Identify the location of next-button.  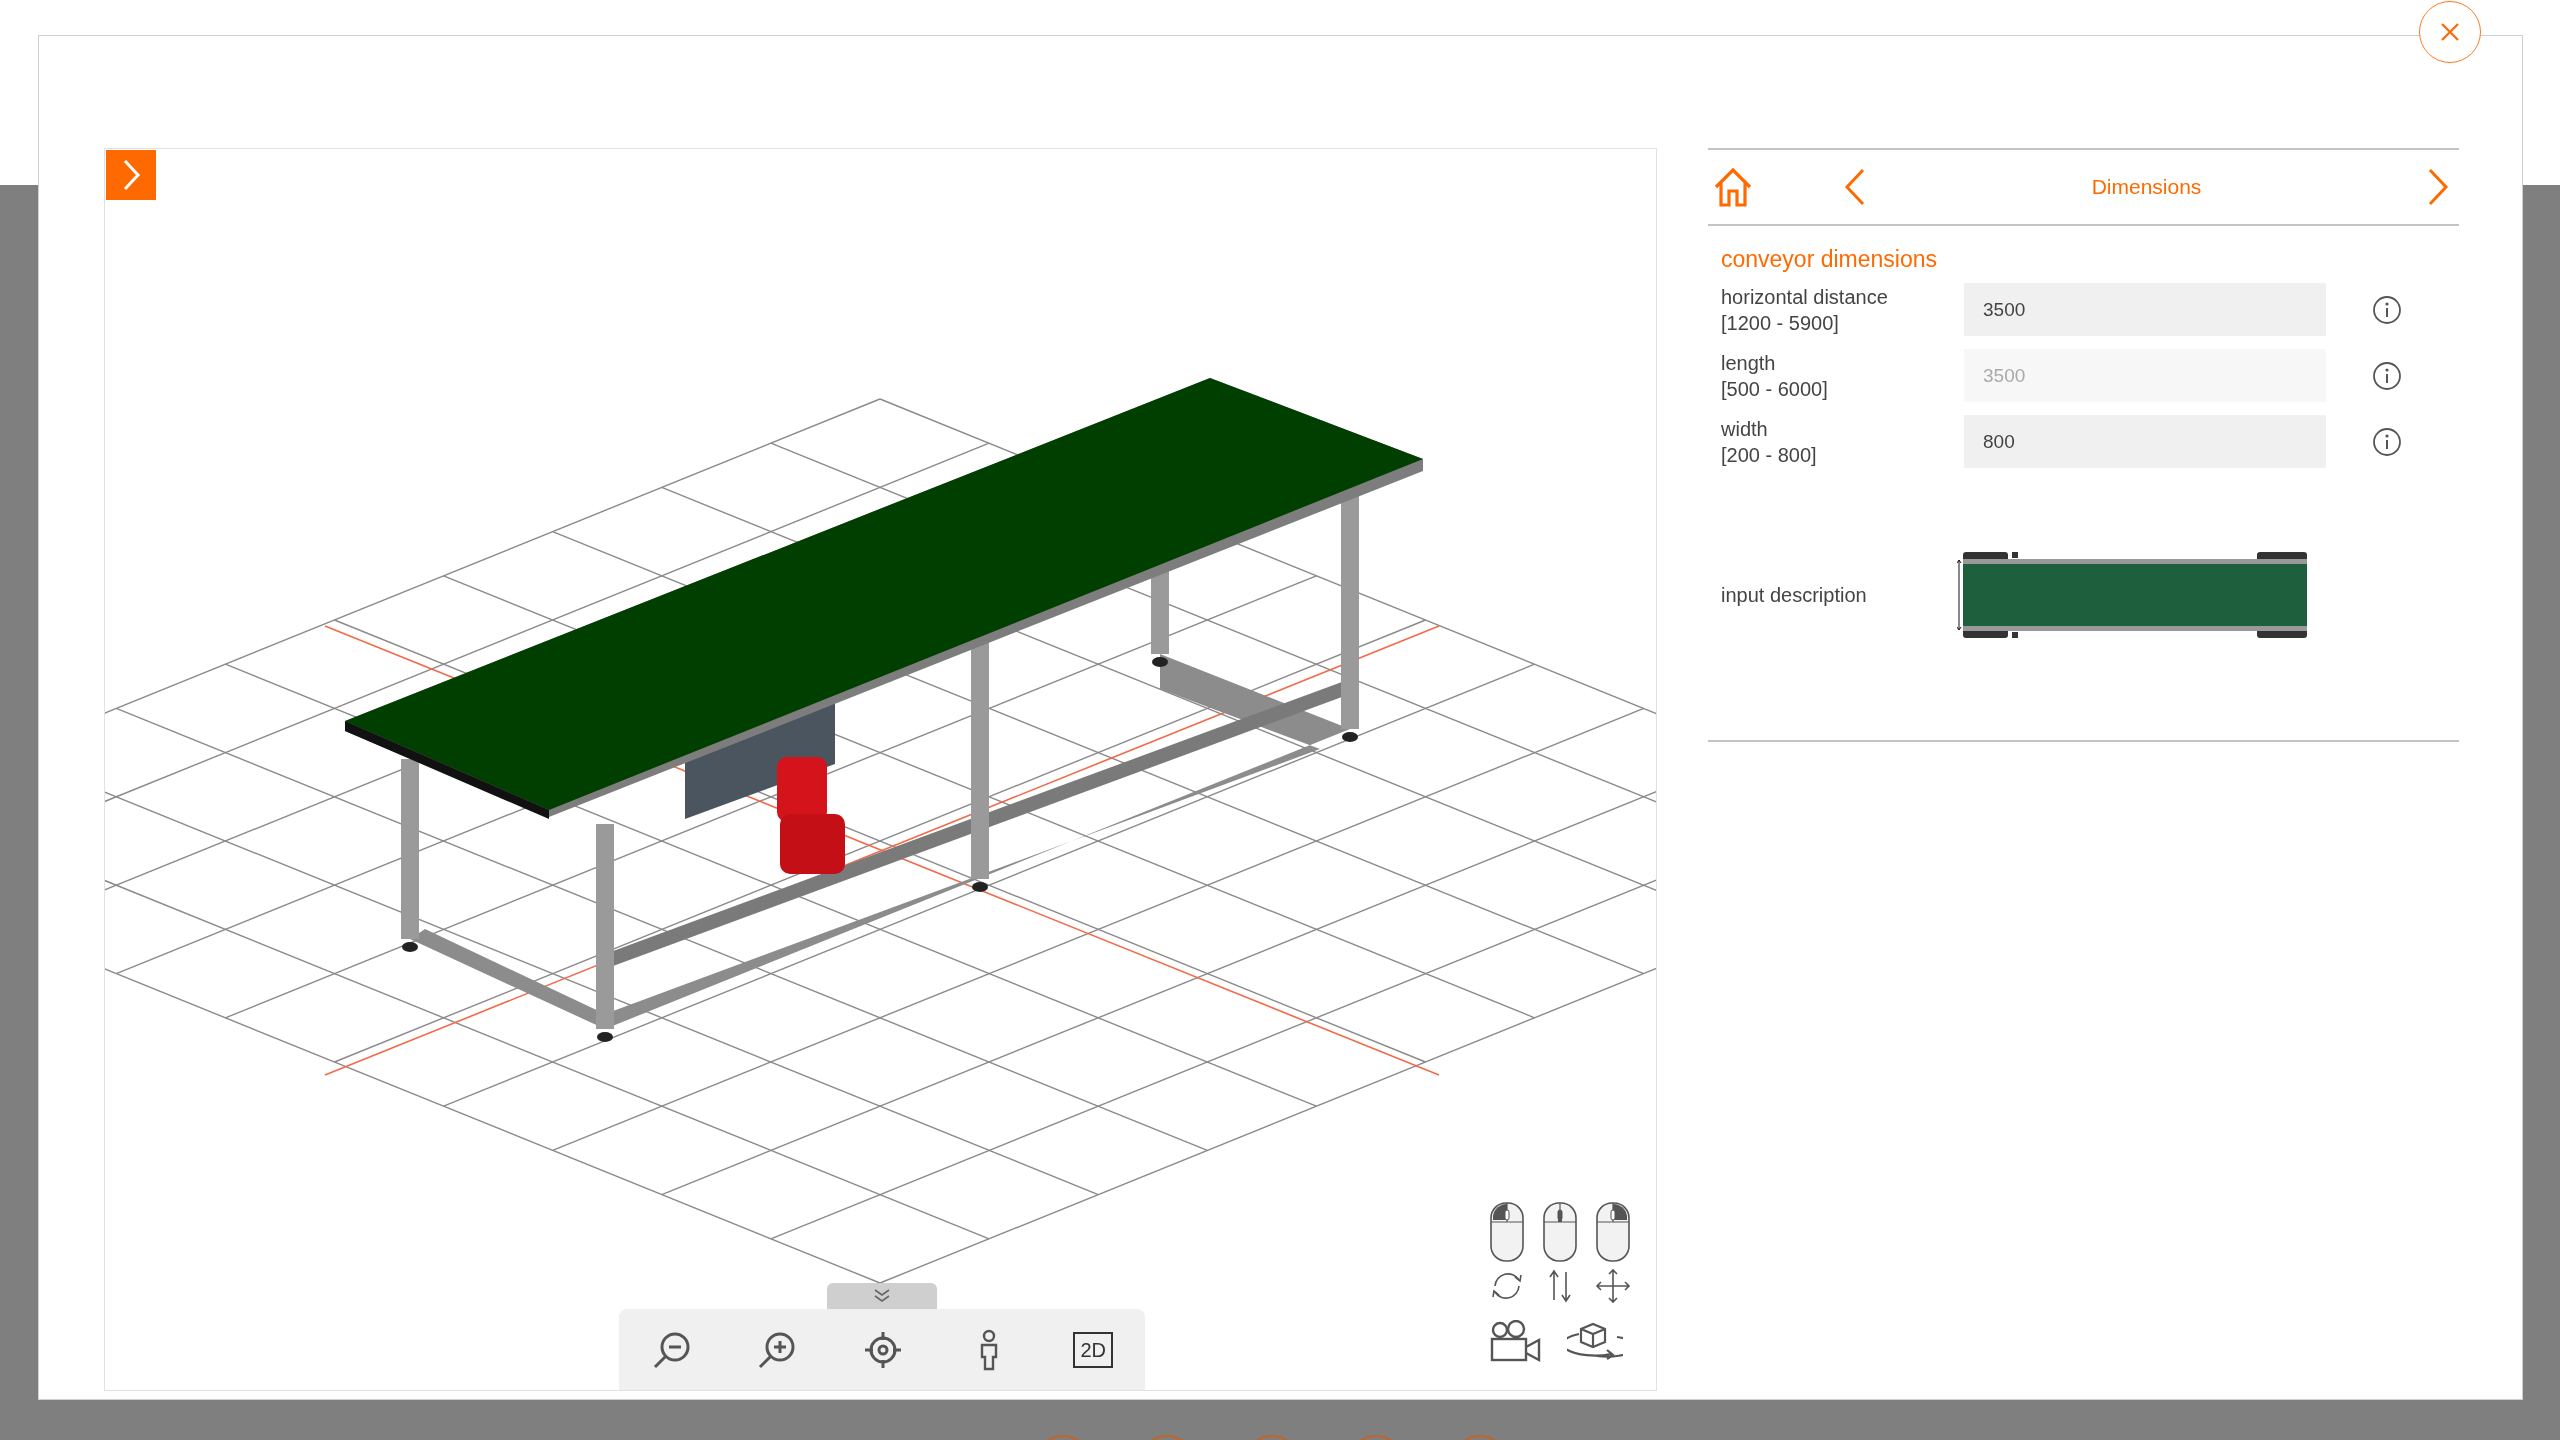
(2438, 187).